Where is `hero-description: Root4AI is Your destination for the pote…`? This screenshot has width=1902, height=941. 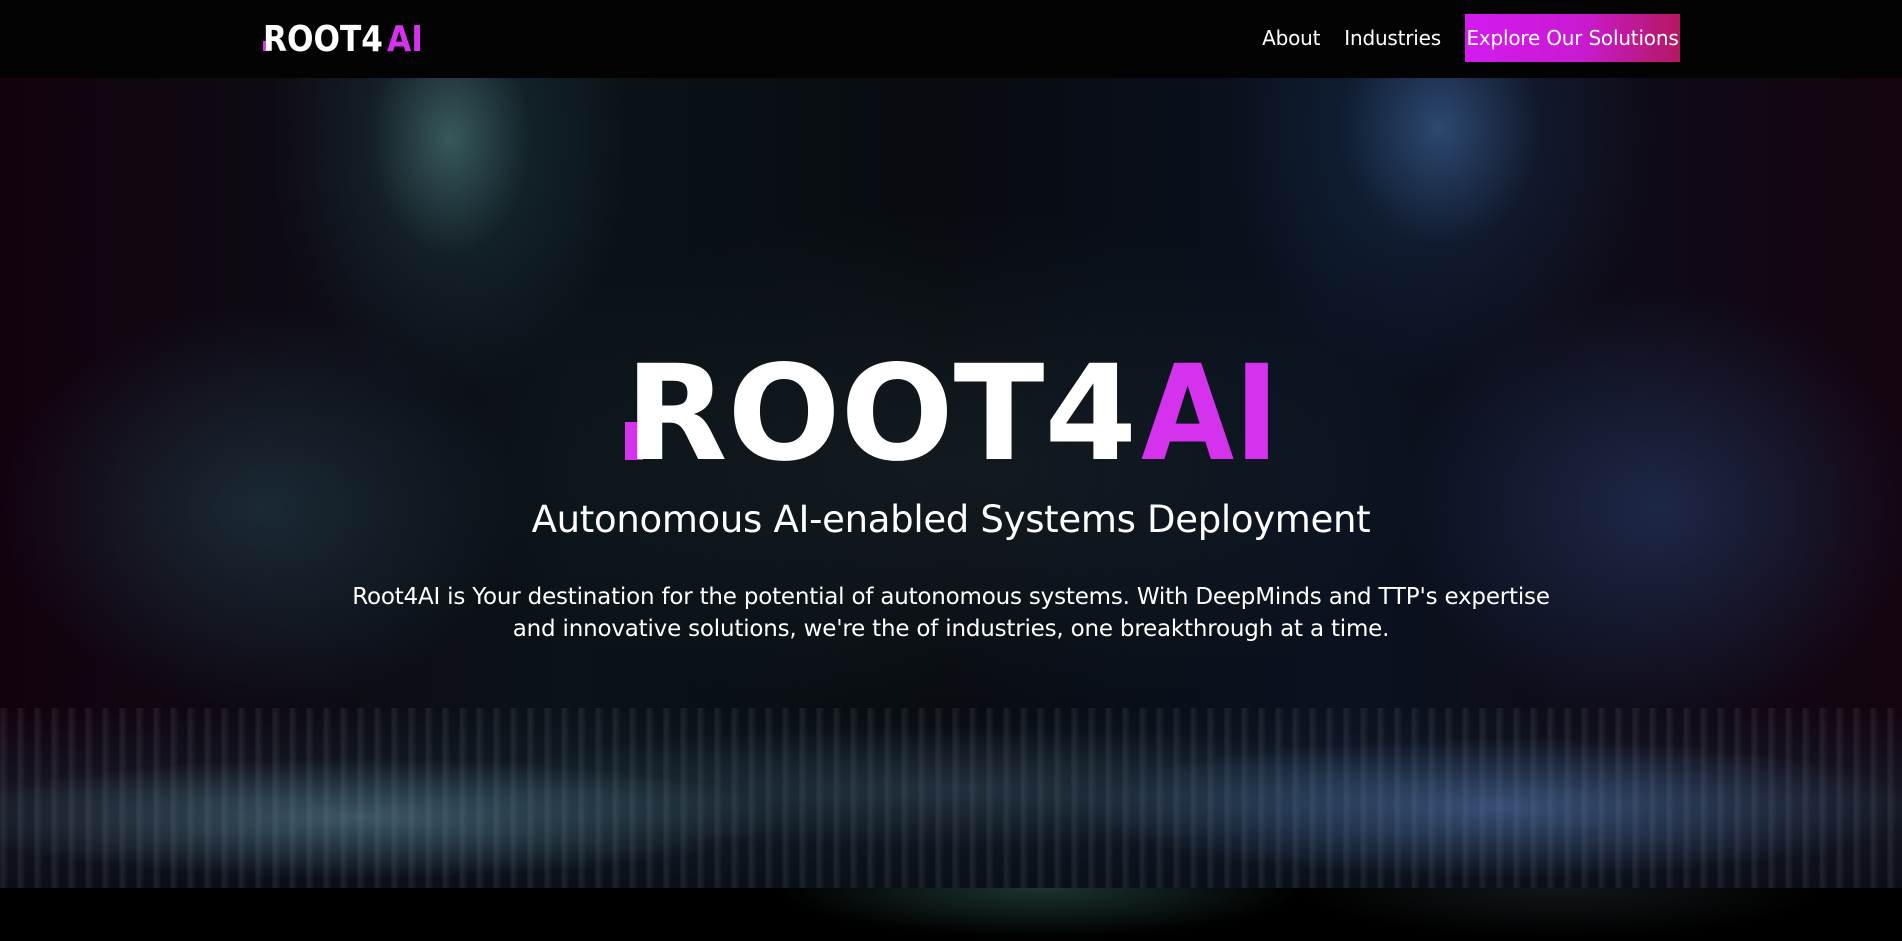 hero-description: Root4AI is Your destination for the pote… is located at coordinates (951, 613).